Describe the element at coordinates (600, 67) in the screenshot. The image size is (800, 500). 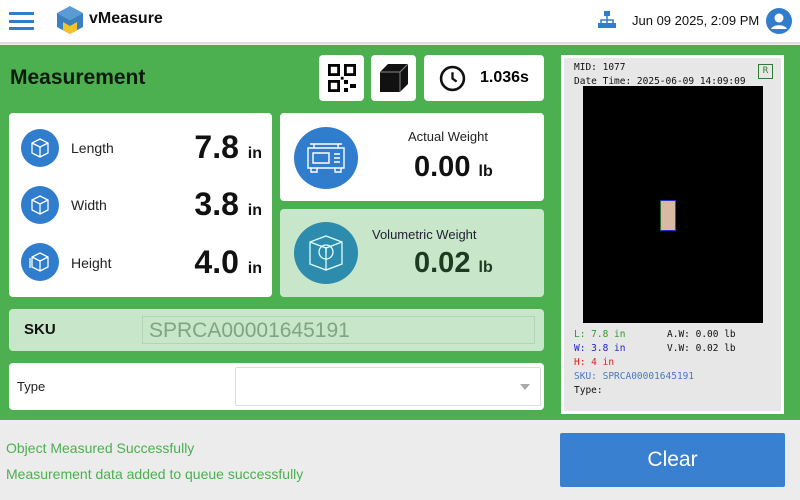
I see `preview-mid: MID: 1077` at that location.